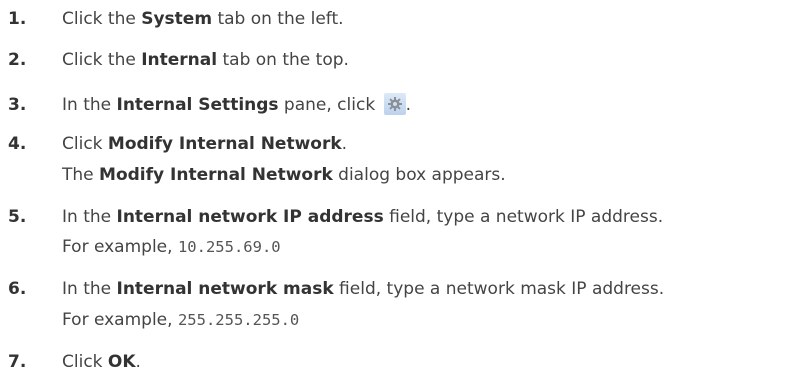 This screenshot has width=800, height=385. I want to click on step-number: 7., so click(17, 362).